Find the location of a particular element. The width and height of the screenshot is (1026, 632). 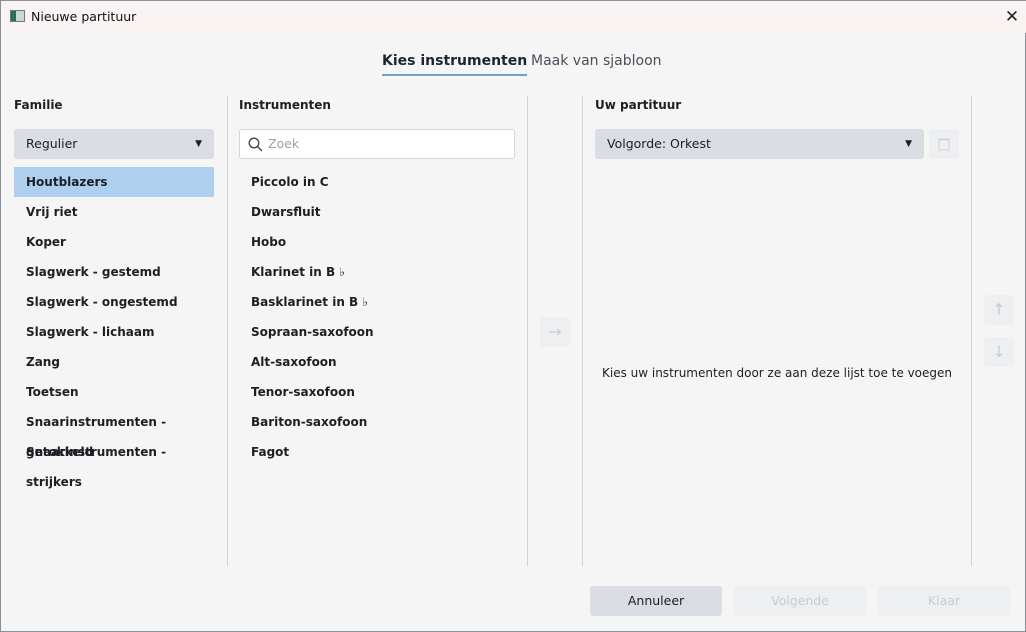

move-down-button: ↓ is located at coordinates (999, 352).